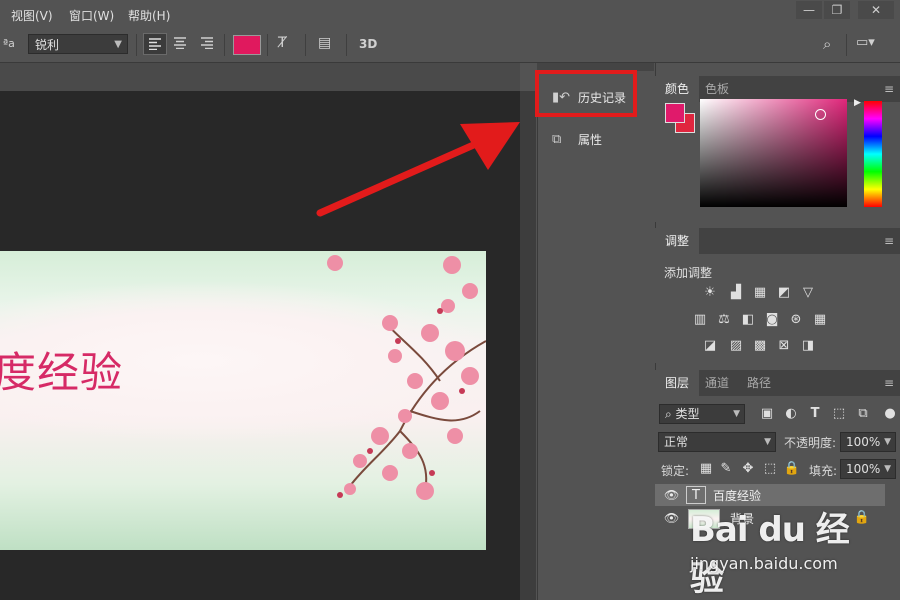 The width and height of the screenshot is (900, 600). I want to click on highlight-box, so click(586, 93).